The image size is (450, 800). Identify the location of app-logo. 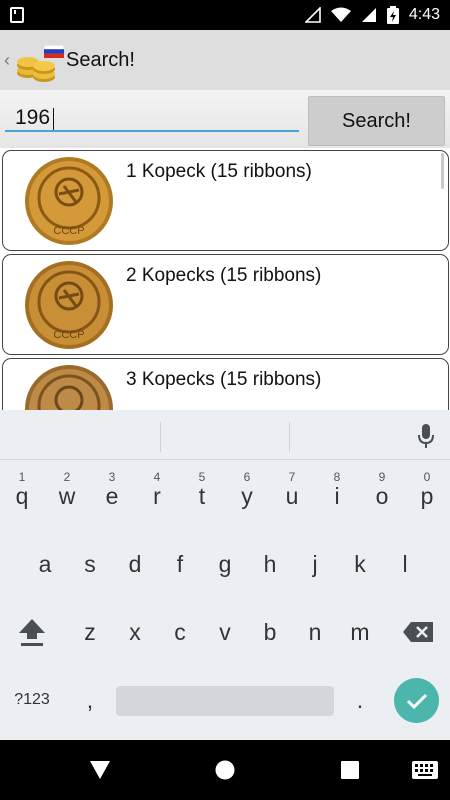
(39, 60).